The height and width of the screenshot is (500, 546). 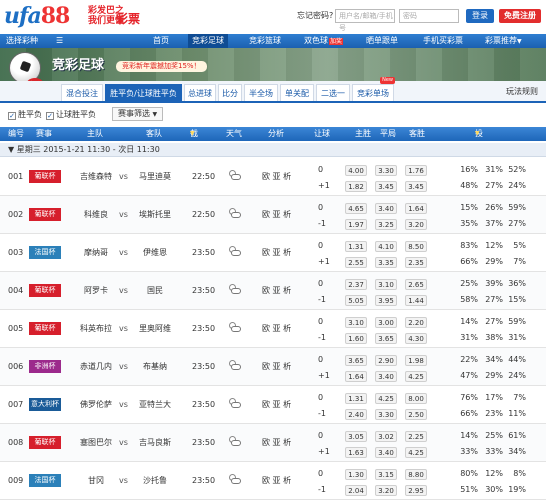 I want to click on away-team: 吉马良斯, so click(x=155, y=443).